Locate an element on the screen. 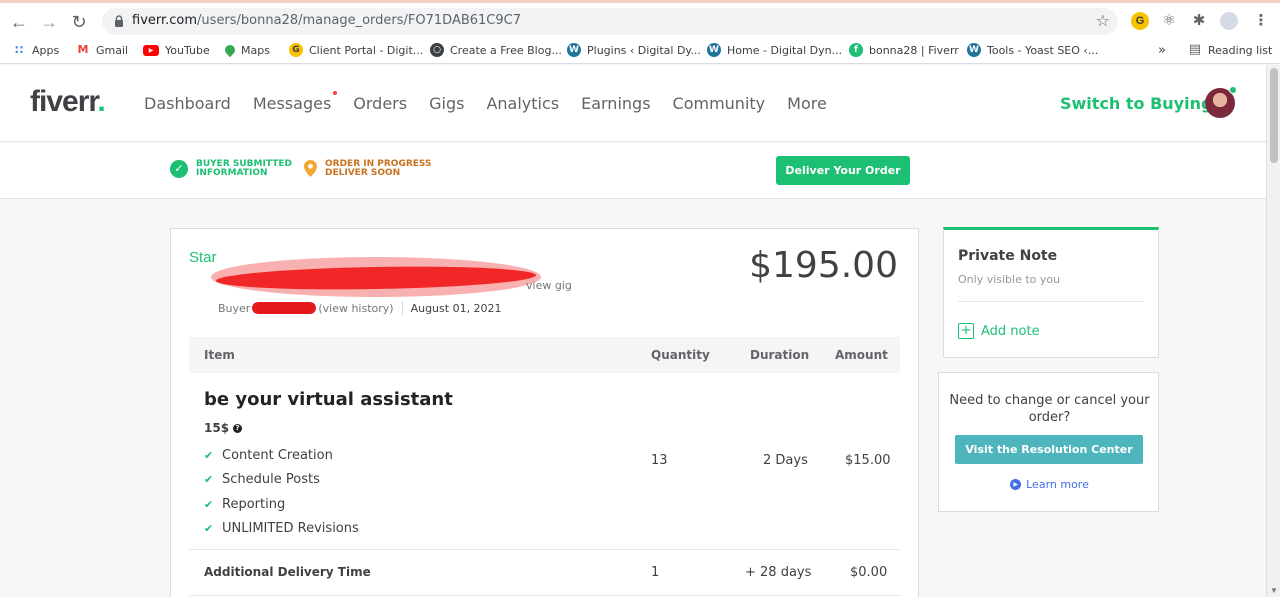 This screenshot has width=1280, height=597. list-item: ✔ UNLIMITED Revisions is located at coordinates (281, 529).